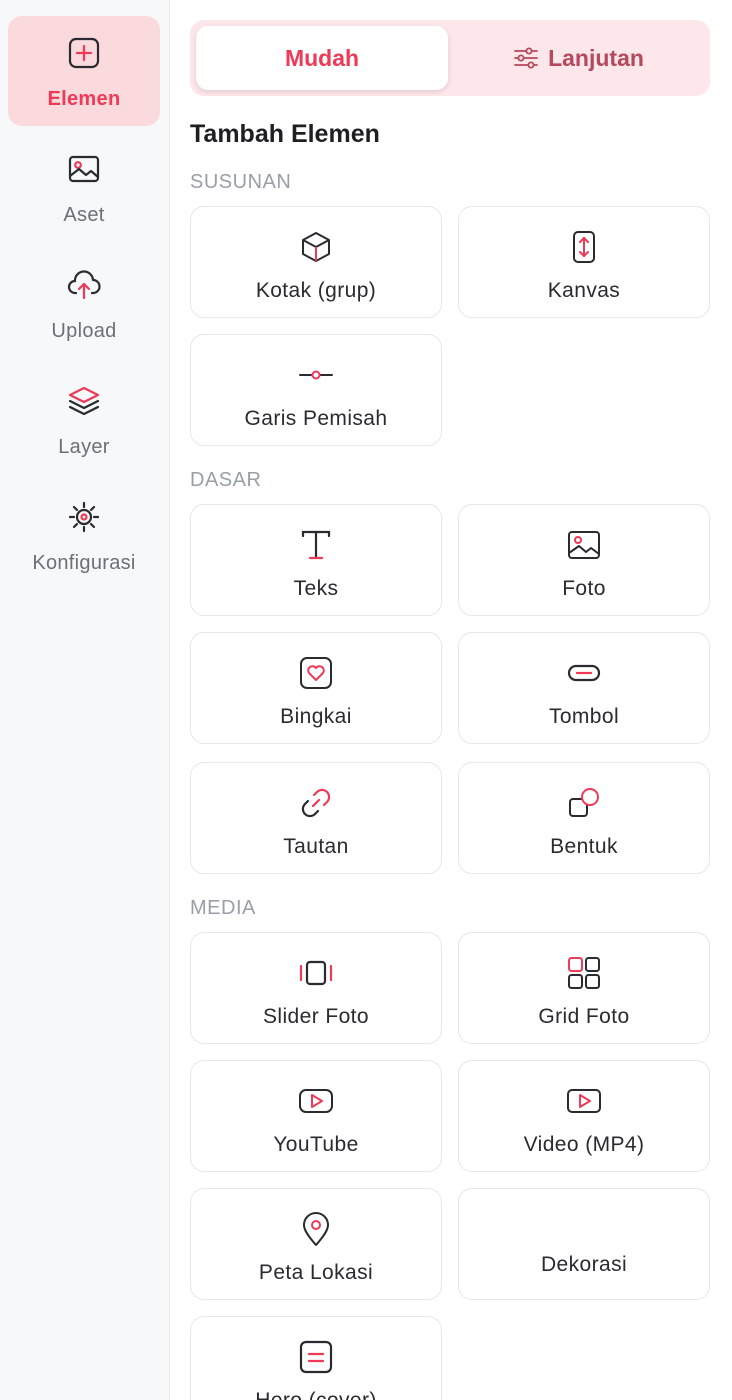  Describe the element at coordinates (584, 673) in the screenshot. I see `button-icon` at that location.